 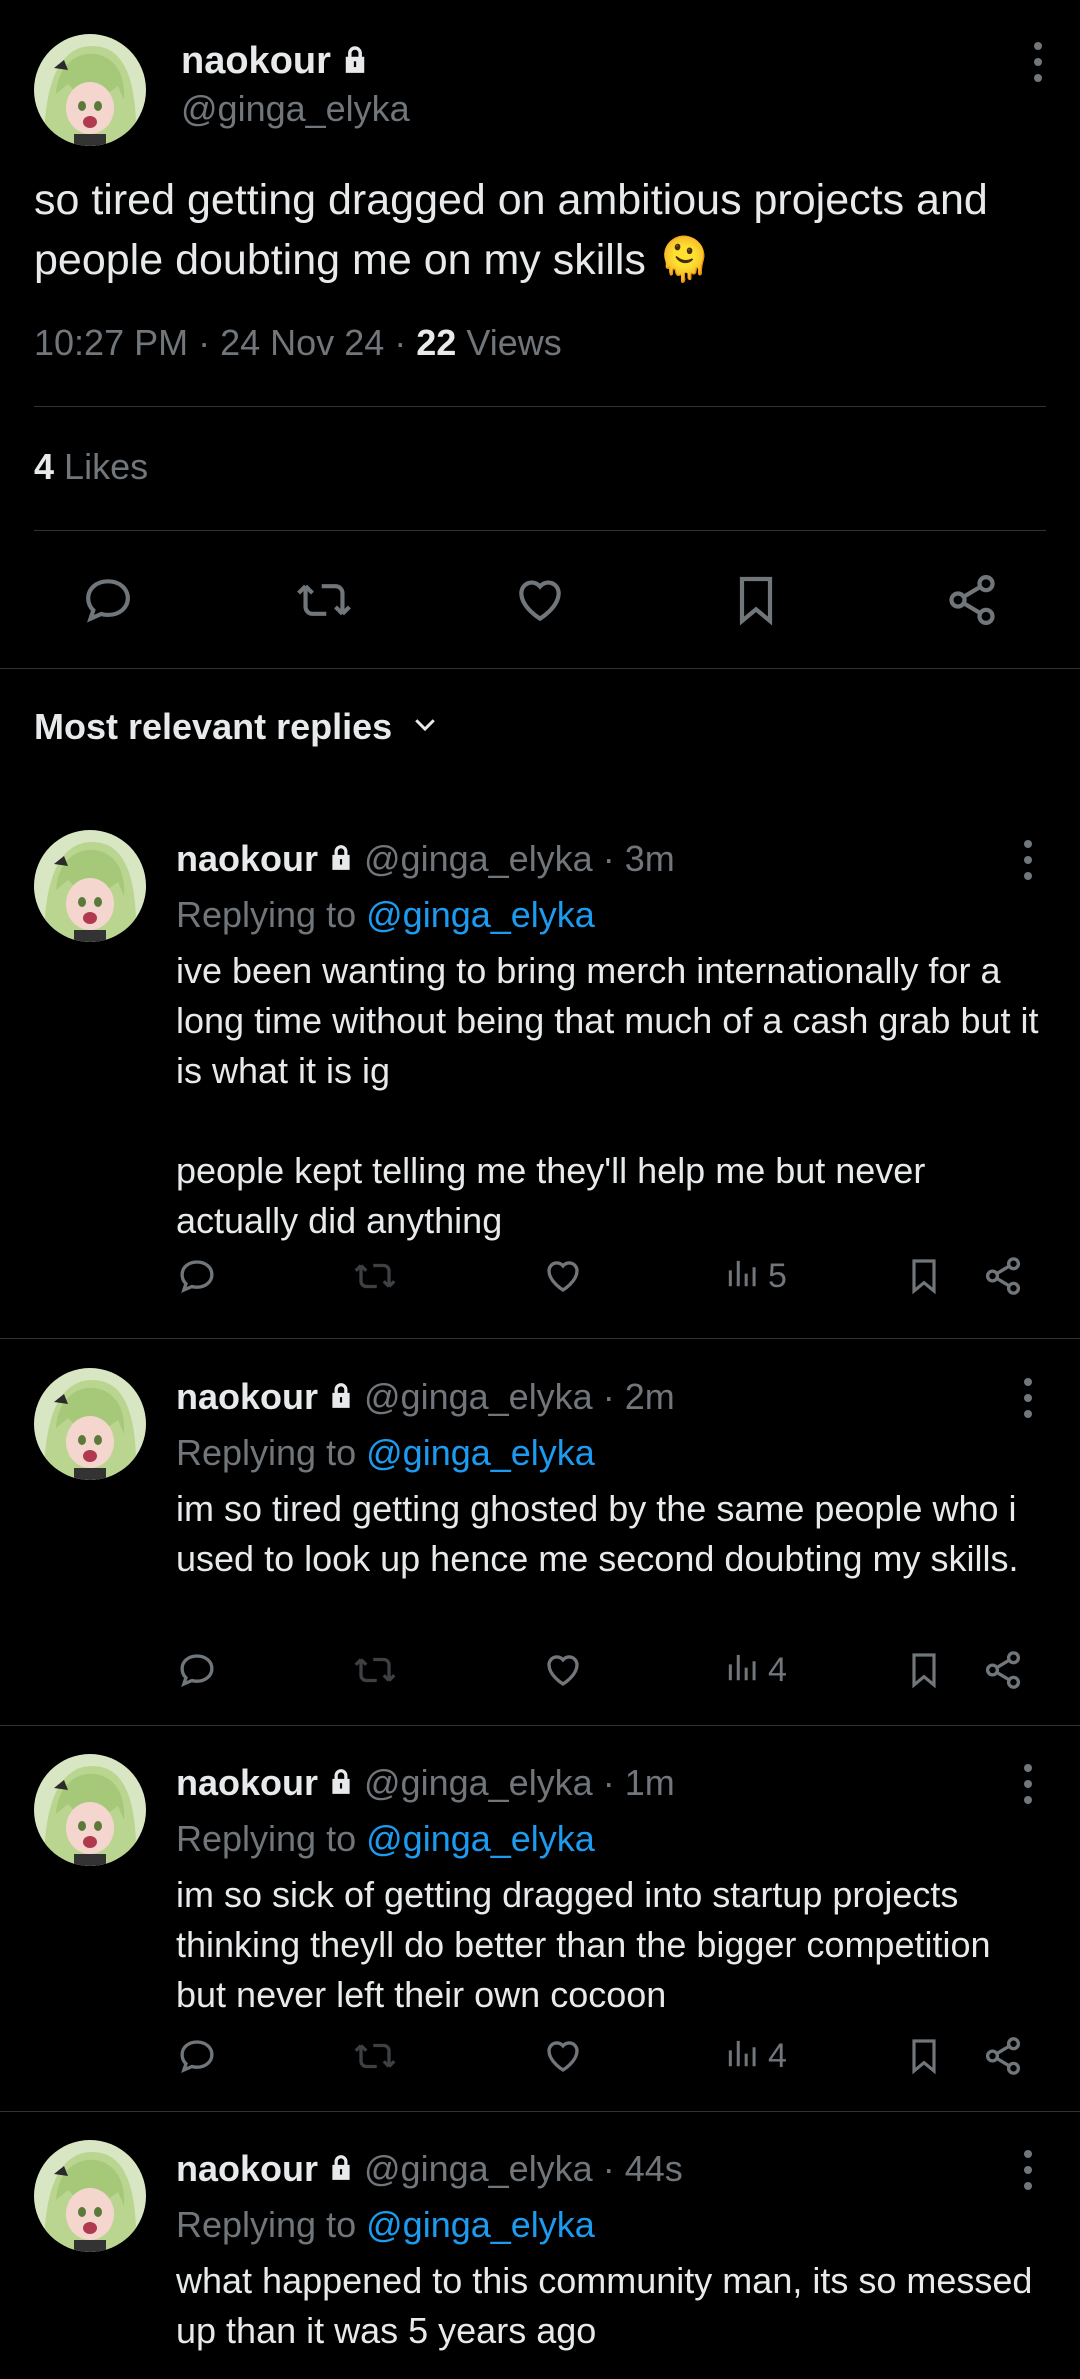 I want to click on reply-actions: 4, so click(x=611, y=1670).